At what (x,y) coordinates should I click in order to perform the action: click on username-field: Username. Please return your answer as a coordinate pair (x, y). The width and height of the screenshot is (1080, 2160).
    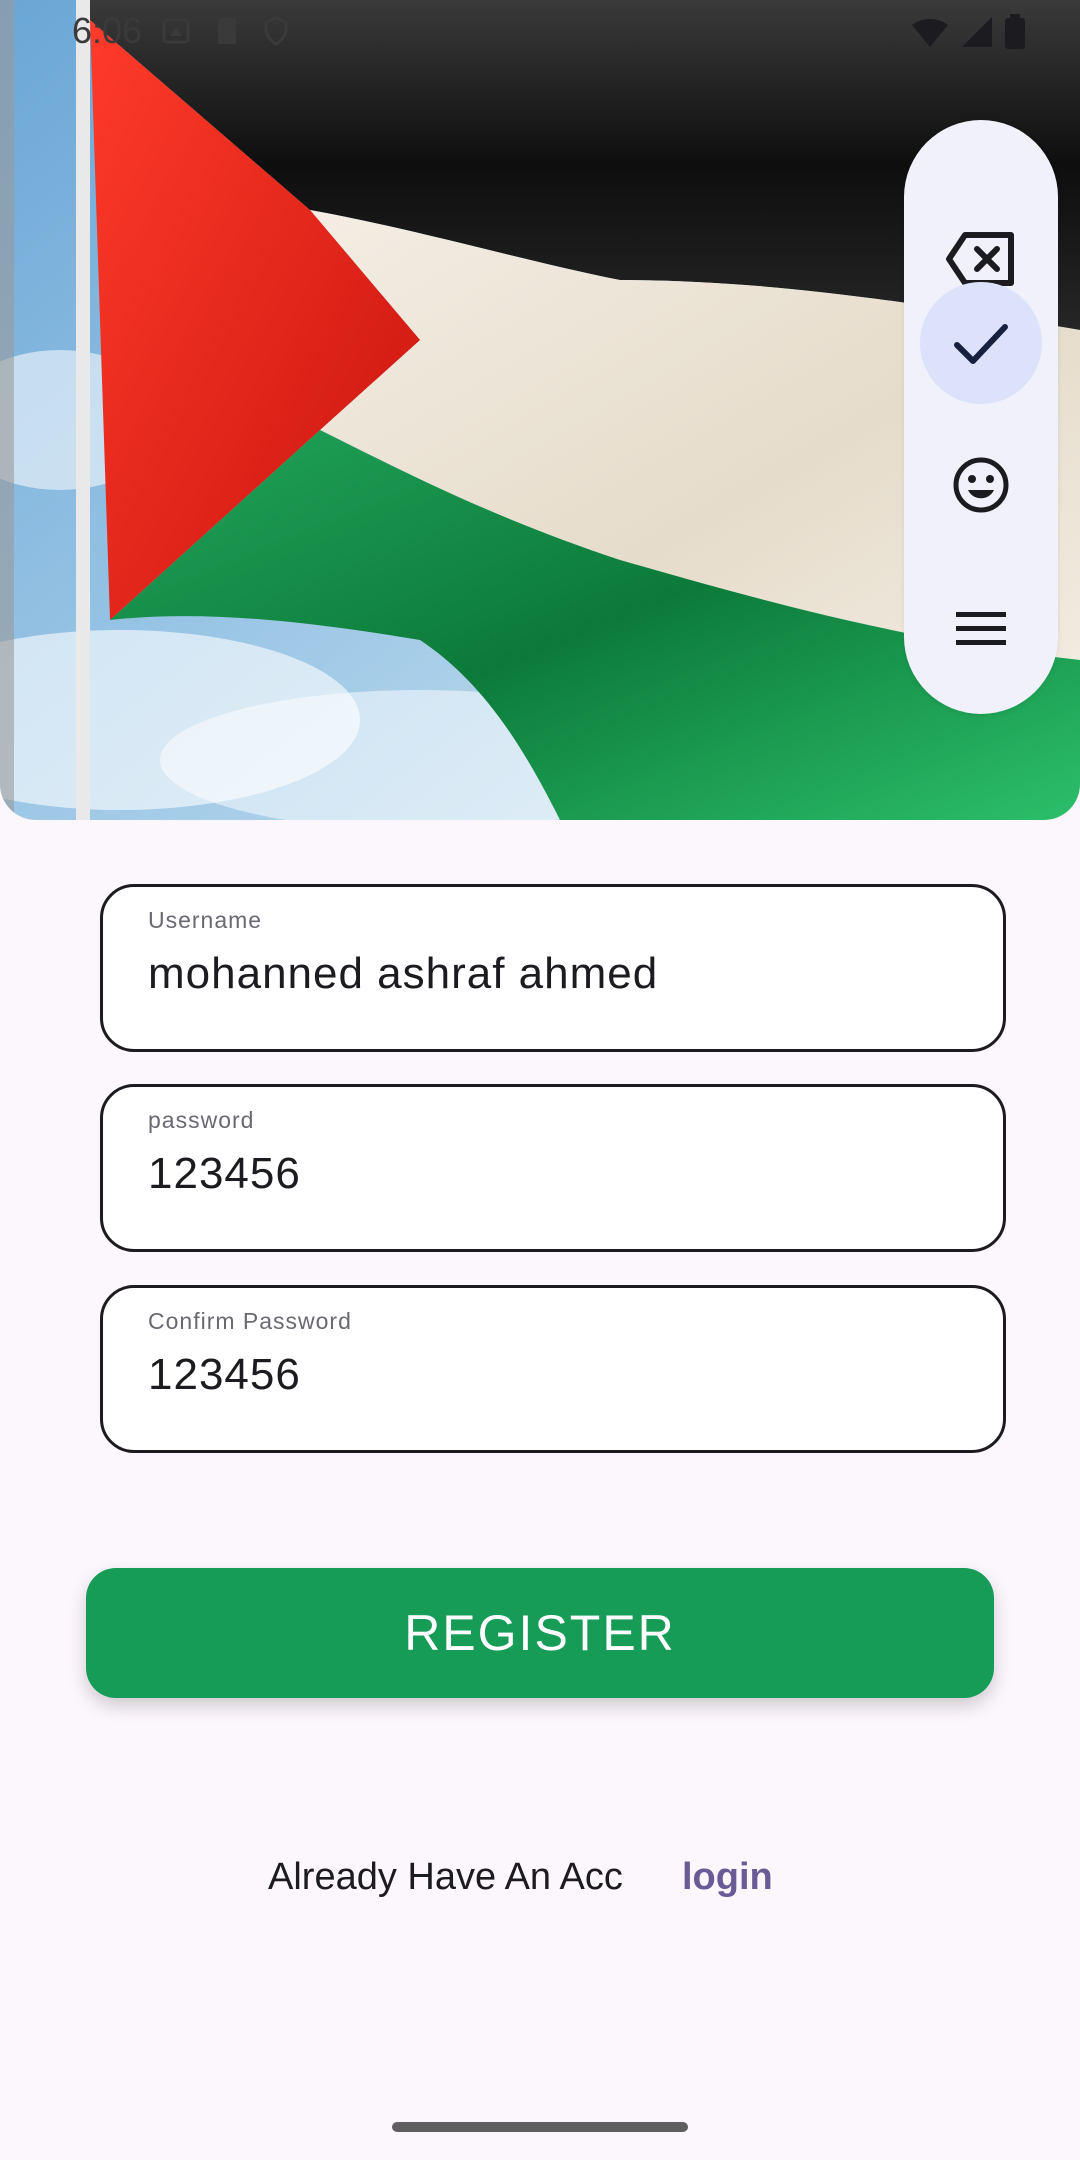
    Looking at the image, I should click on (553, 968).